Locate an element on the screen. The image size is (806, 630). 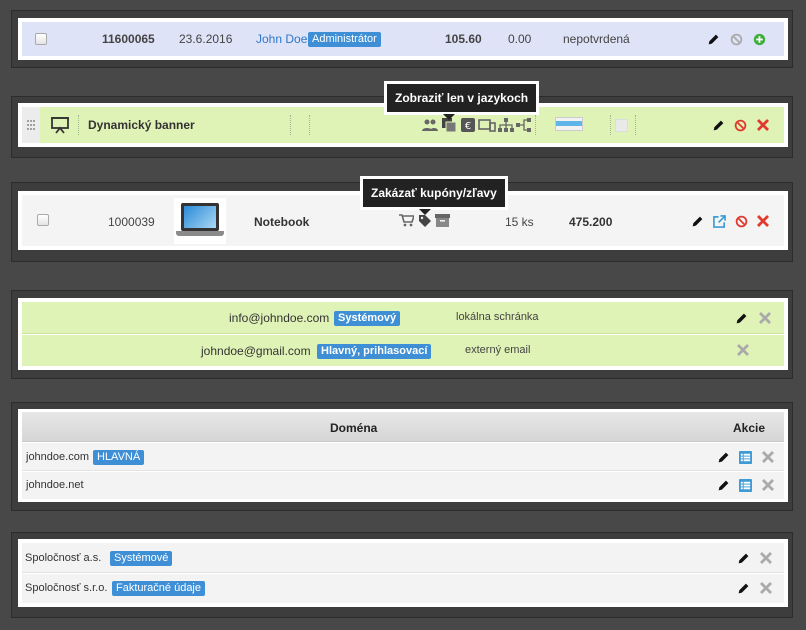
banner-active-checkbox is located at coordinates (621, 125).